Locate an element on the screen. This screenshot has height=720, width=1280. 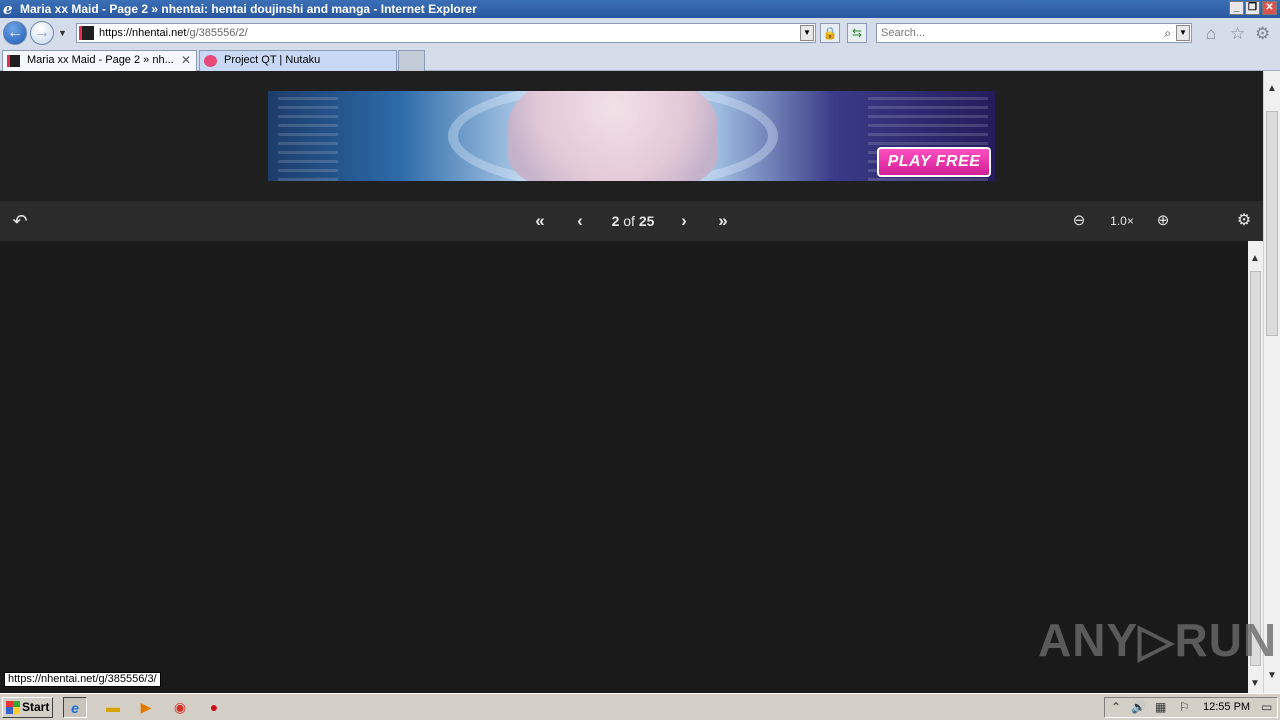
tab-maria-xx-maid: Maria xx Maid - Page 2 » nh... ✕ is located at coordinates (99, 60).